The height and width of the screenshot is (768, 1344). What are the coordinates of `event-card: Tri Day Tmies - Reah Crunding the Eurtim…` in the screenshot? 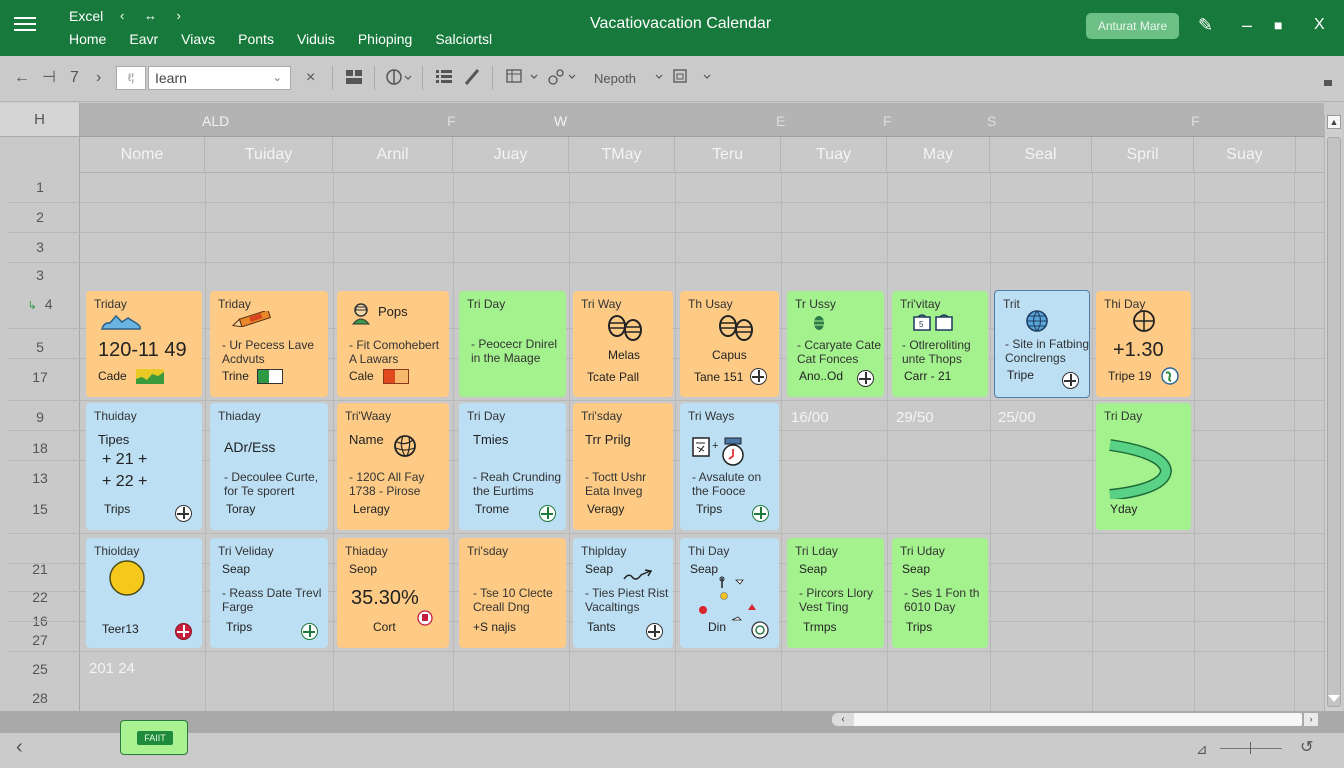 It's located at (512, 466).